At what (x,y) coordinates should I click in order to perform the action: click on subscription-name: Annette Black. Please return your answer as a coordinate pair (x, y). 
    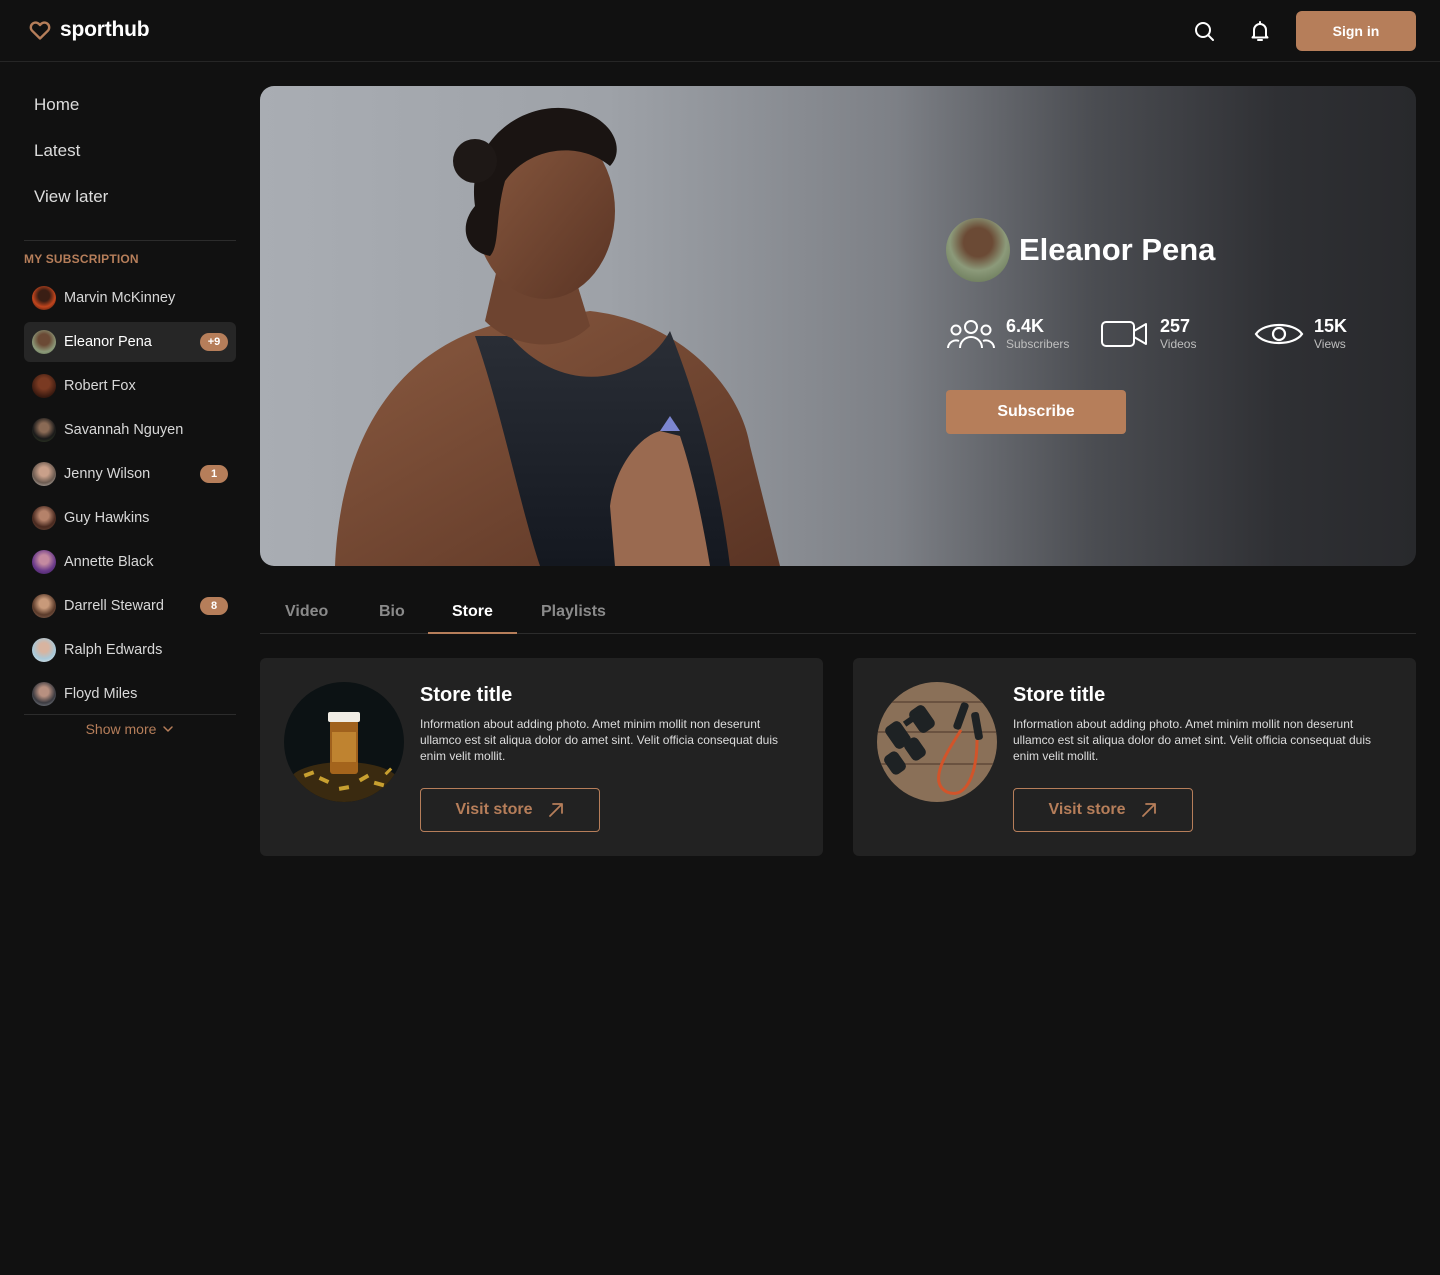
    Looking at the image, I should click on (109, 562).